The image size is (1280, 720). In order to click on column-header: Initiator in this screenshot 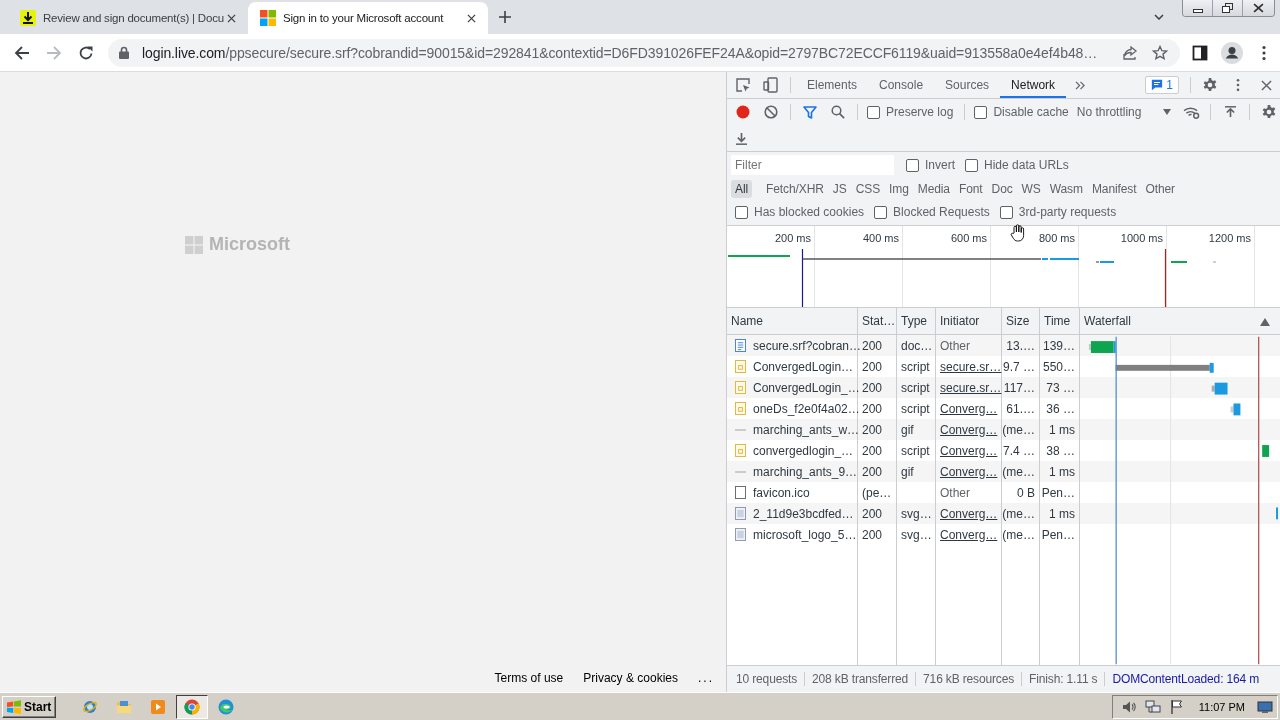, I will do `click(969, 321)`.